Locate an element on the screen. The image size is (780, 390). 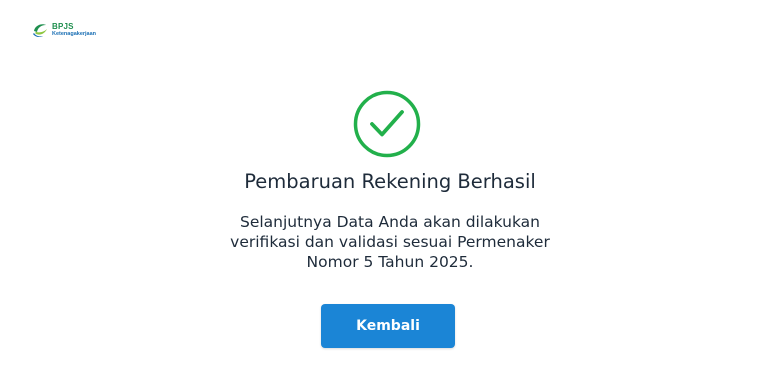
back-button: Kembali is located at coordinates (388, 326).